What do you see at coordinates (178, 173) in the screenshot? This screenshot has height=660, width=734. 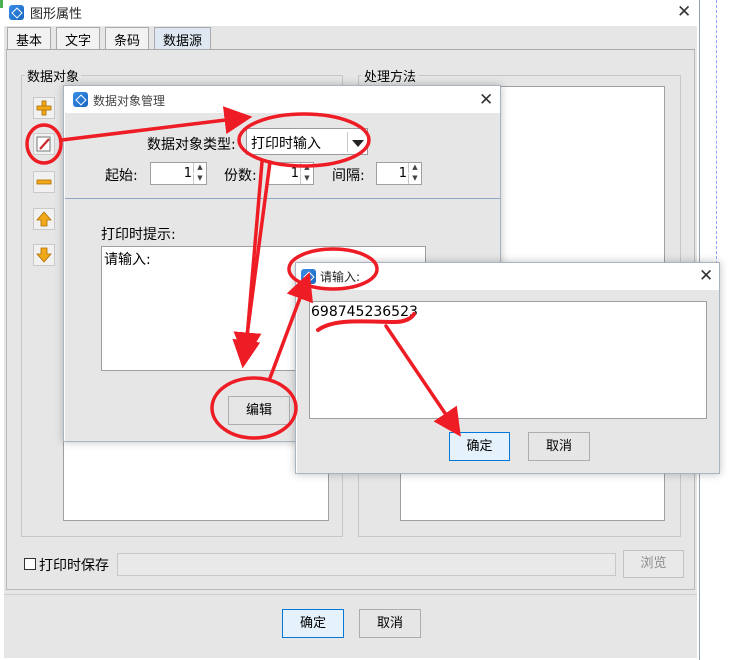 I see `start-spinner: 1 ▲ ▼` at bounding box center [178, 173].